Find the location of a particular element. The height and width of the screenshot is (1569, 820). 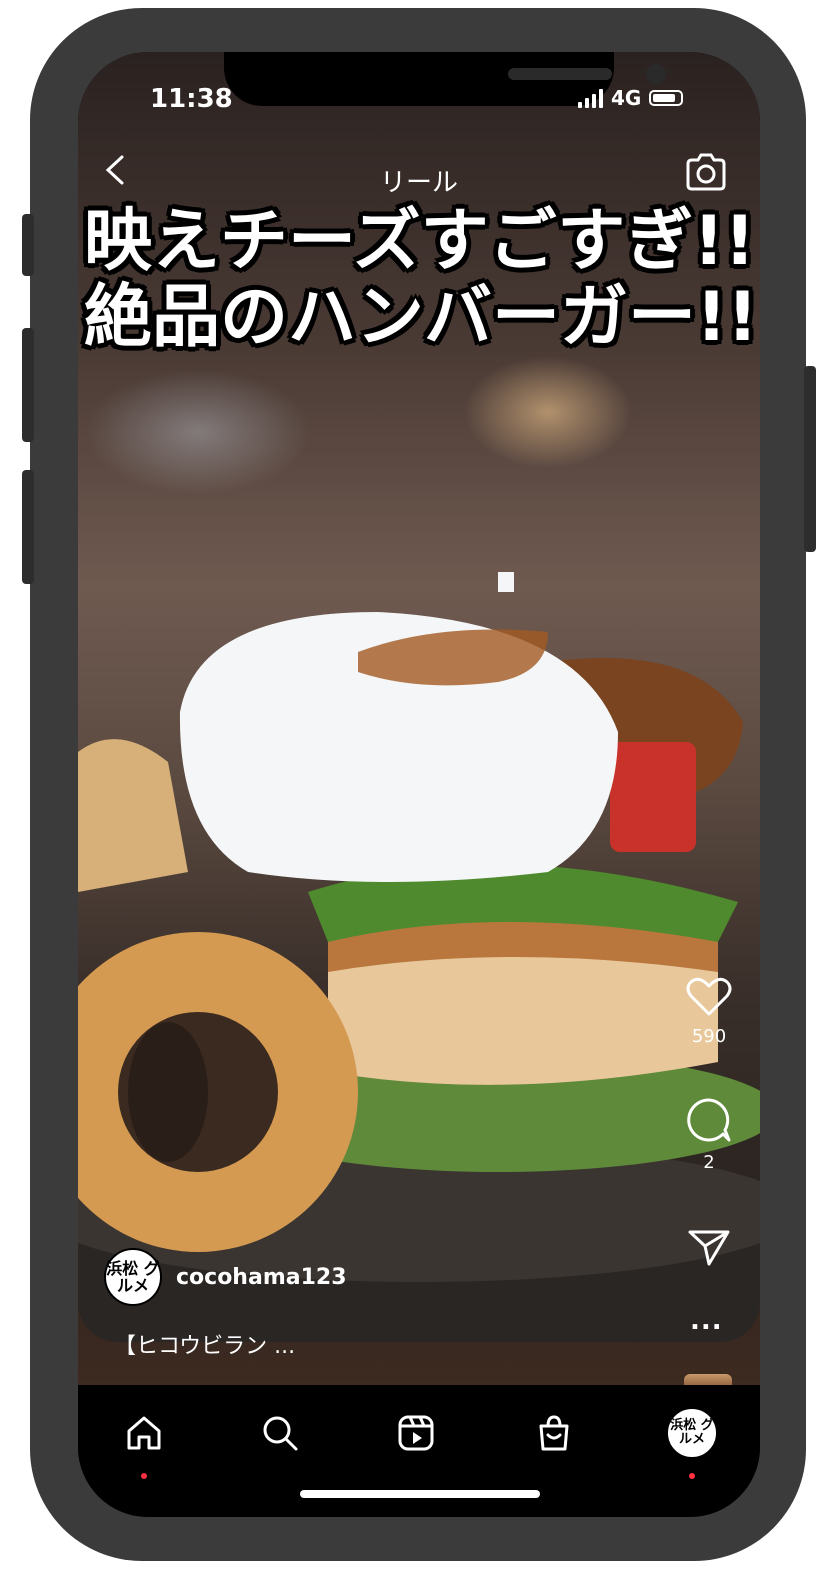

author-avatar: 浜松 グルメ is located at coordinates (133, 1277).